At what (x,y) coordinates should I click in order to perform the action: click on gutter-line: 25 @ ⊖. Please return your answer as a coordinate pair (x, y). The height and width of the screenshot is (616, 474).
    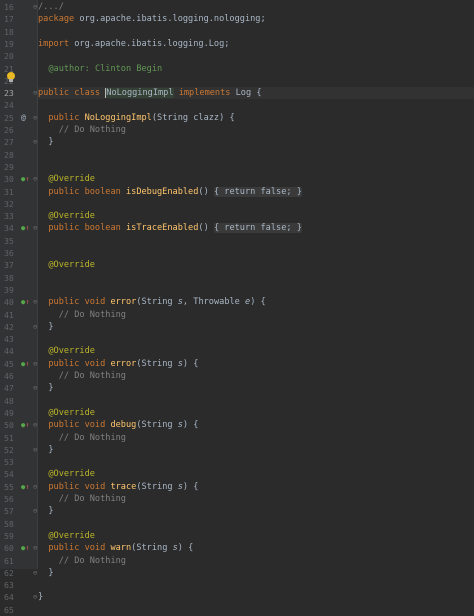
    Looking at the image, I should click on (18, 118).